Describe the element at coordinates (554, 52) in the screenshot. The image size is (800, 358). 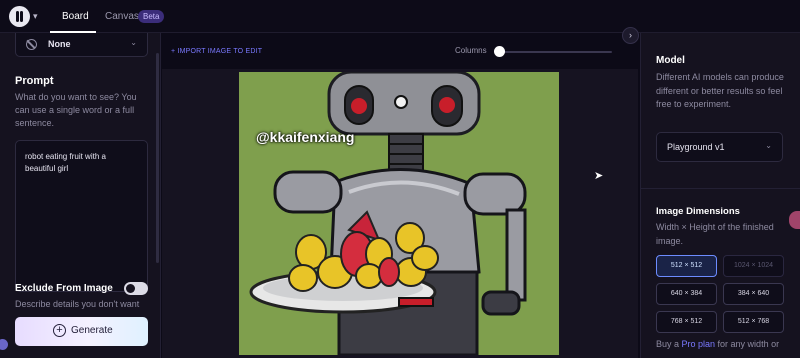
I see `columns-slider` at that location.